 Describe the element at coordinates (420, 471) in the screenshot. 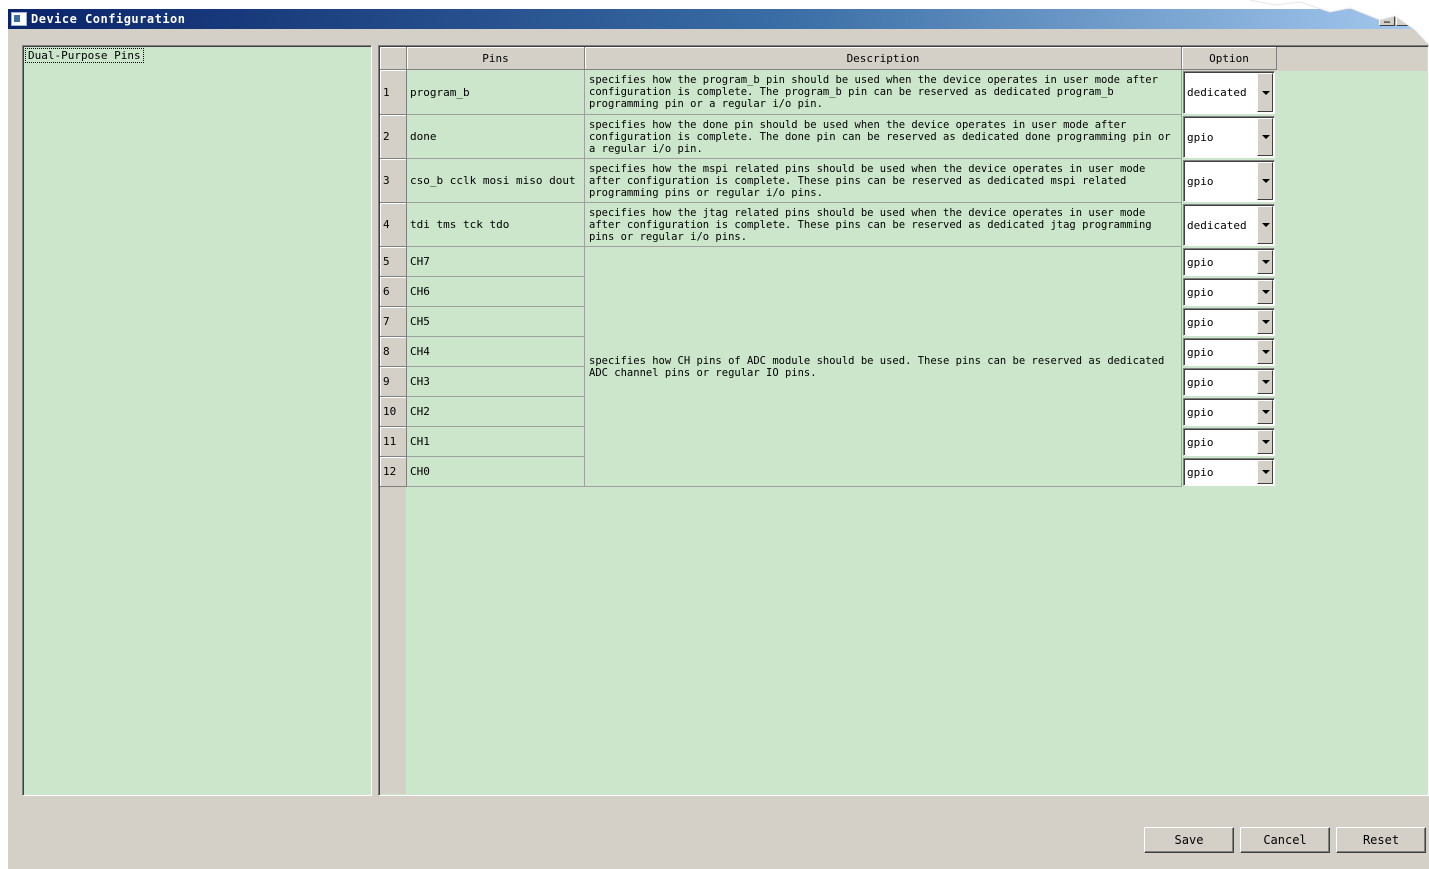

I see `pin-label: CH0` at that location.